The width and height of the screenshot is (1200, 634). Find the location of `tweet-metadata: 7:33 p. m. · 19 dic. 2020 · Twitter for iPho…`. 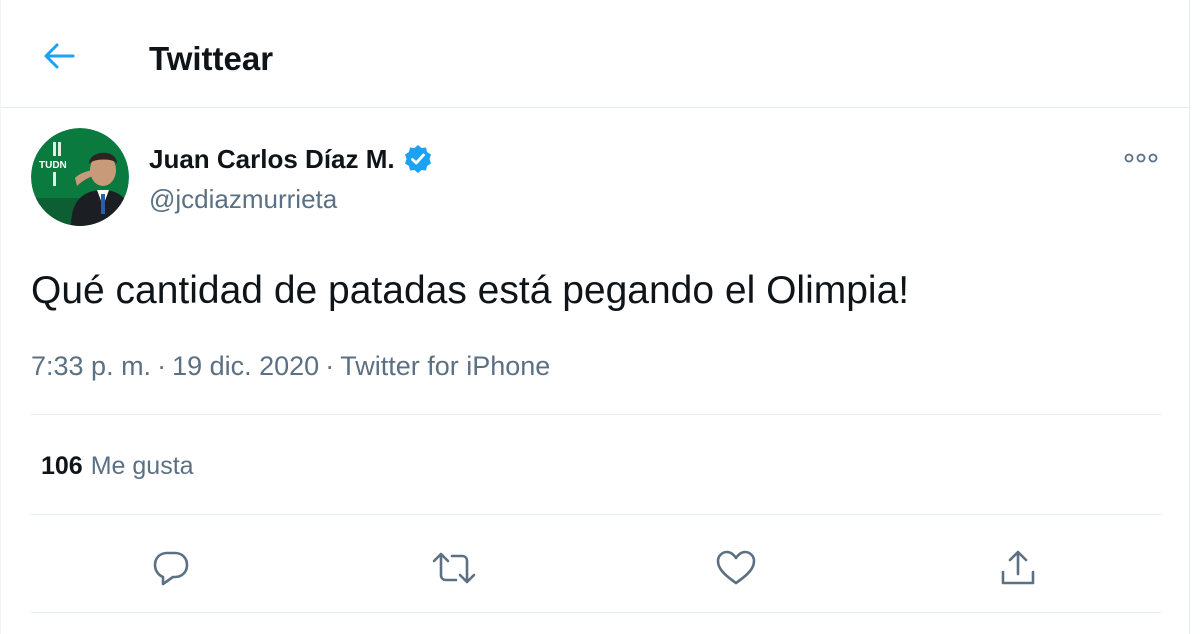

tweet-metadata: 7:33 p. m. · 19 dic. 2020 · Twitter for iPho… is located at coordinates (290, 366).